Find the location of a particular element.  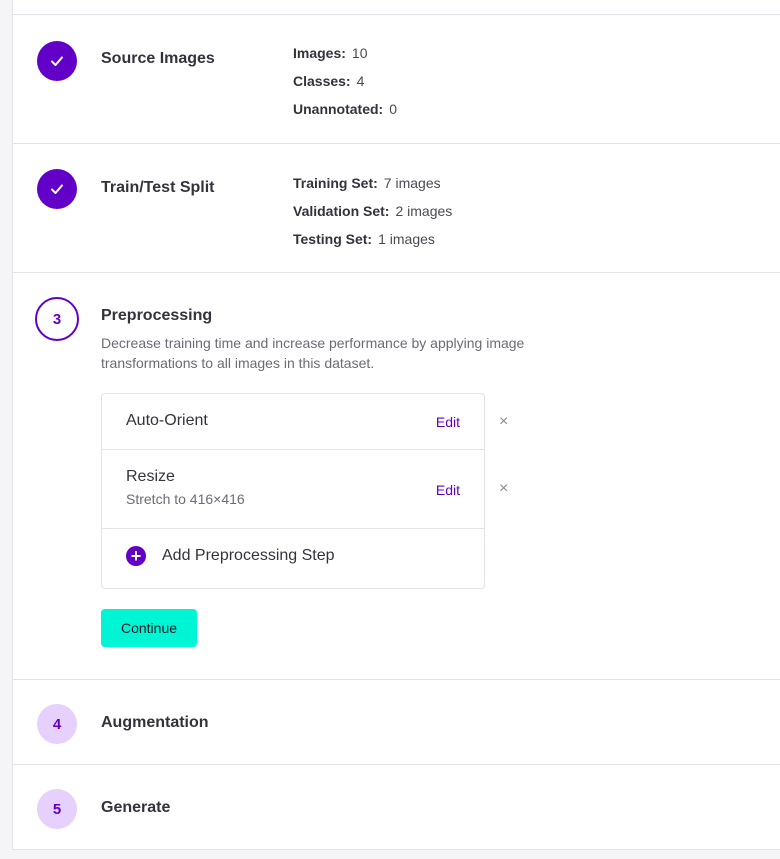

continue-button: Continue is located at coordinates (149, 628).